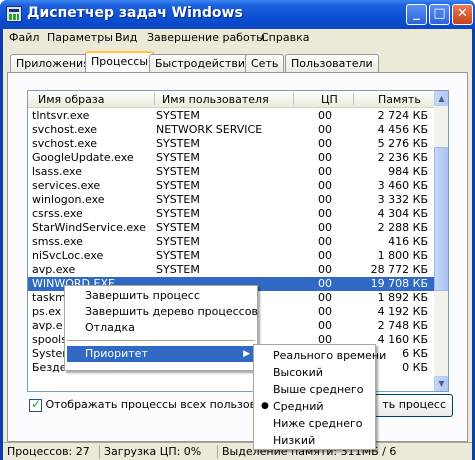 This screenshot has height=460, width=475. I want to click on table-row: smss.exe SYSTEM 00 416 КБ, so click(231, 242).